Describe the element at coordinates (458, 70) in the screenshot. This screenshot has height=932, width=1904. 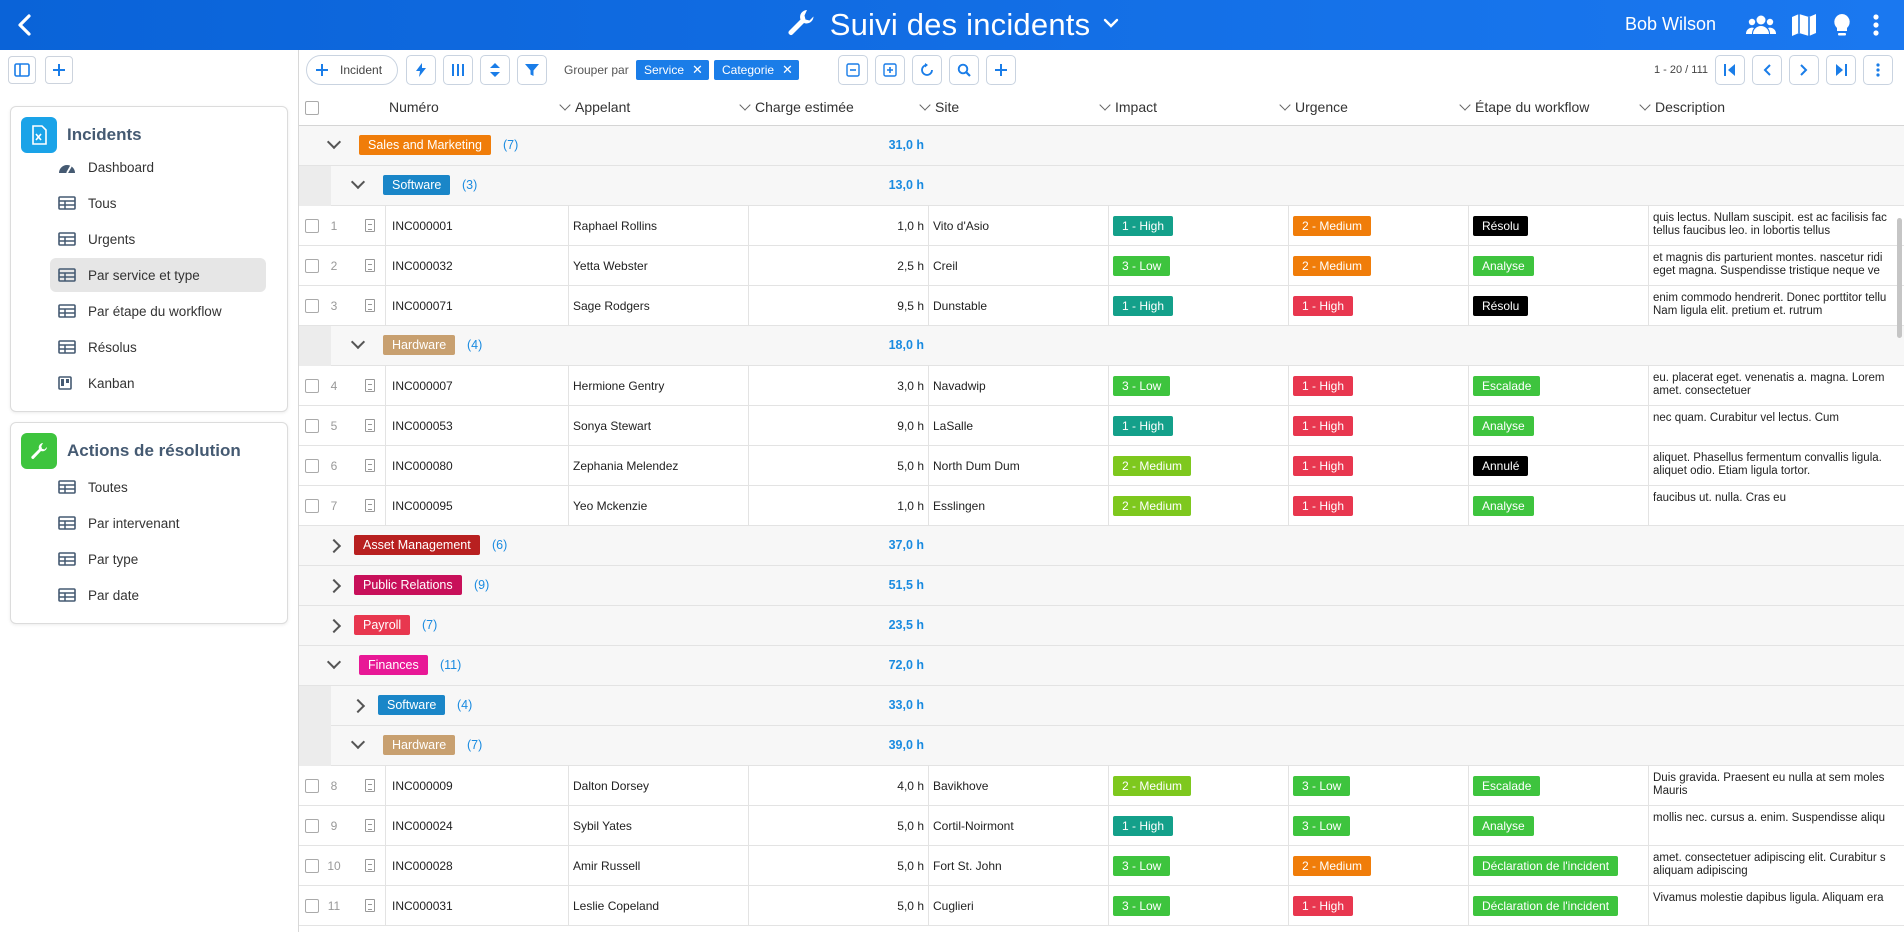
I see `columns-button` at that location.